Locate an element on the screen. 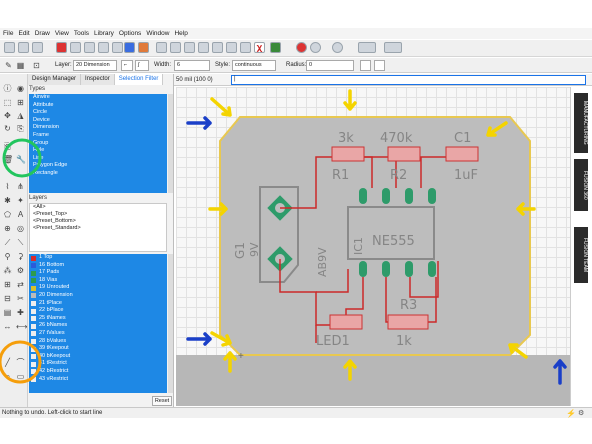 This screenshot has height=444, width=592. layer-item: 18 Vias is located at coordinates (98, 281).